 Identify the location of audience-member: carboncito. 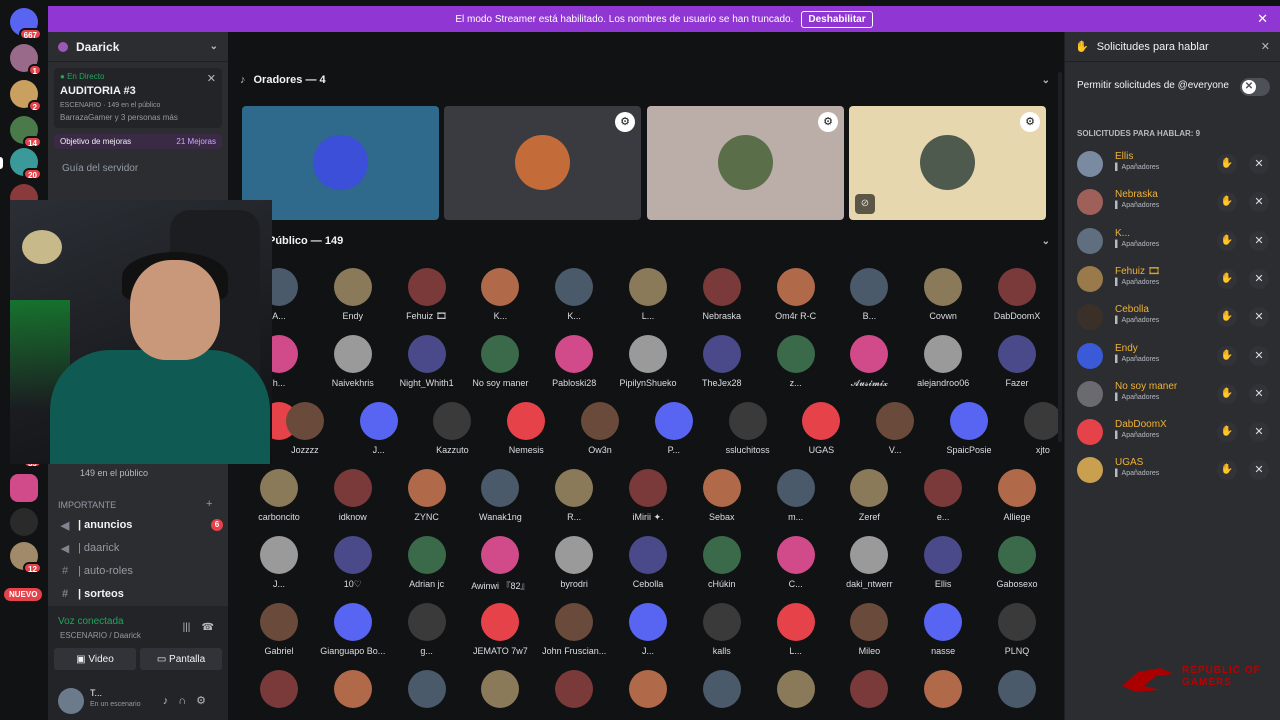
(279, 495).